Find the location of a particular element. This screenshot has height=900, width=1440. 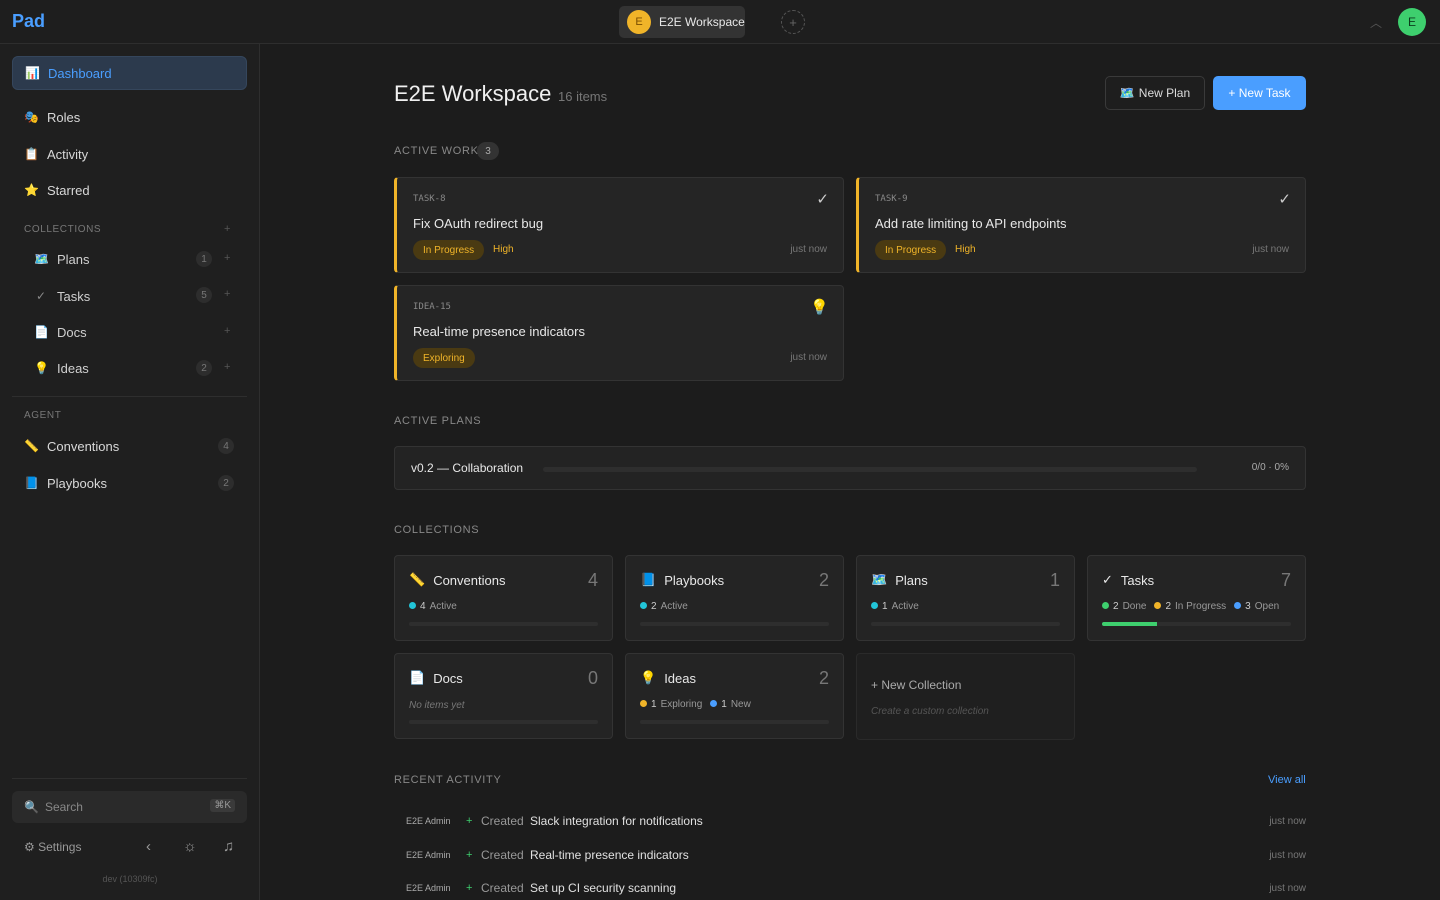

search-icon: 🔍 is located at coordinates (31, 807).